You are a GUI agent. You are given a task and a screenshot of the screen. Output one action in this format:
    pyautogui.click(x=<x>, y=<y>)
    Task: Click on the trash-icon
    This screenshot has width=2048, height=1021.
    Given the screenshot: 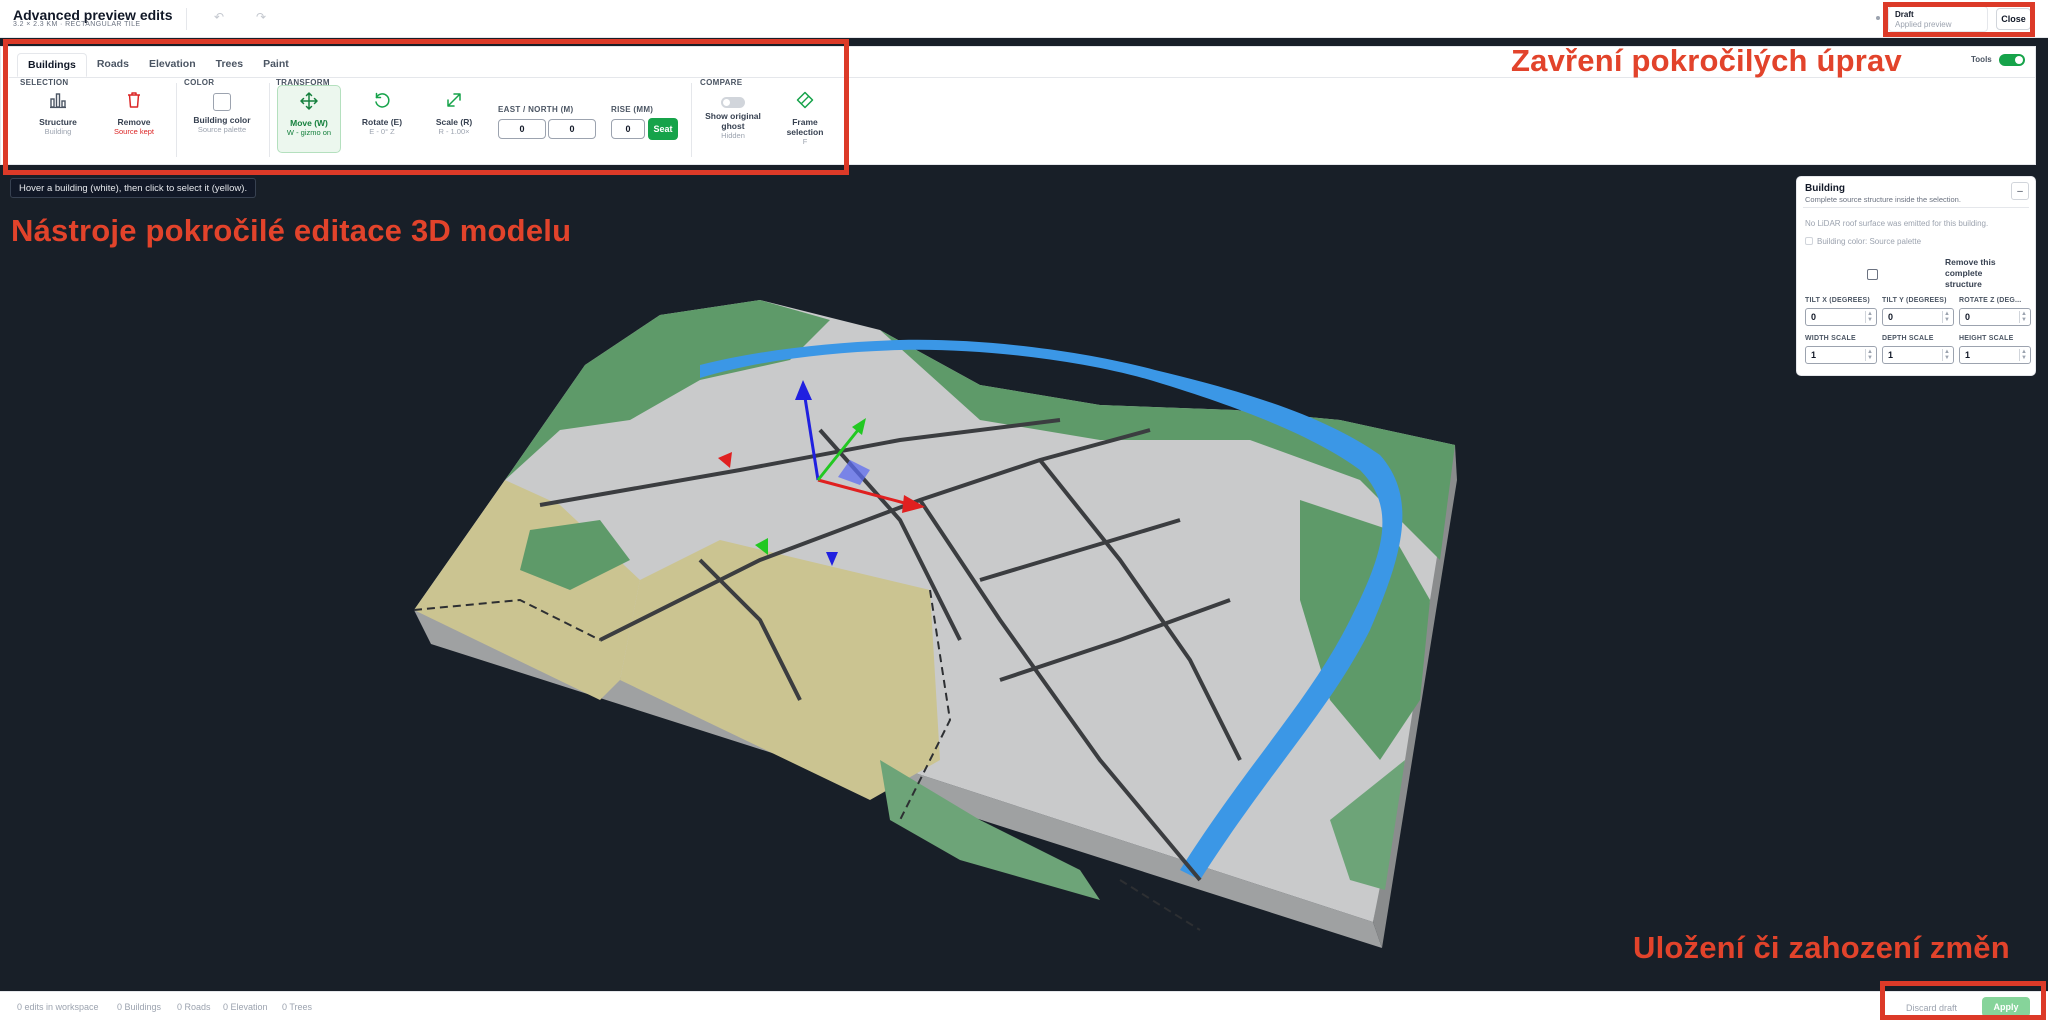 What is the action you would take?
    pyautogui.click(x=134, y=104)
    